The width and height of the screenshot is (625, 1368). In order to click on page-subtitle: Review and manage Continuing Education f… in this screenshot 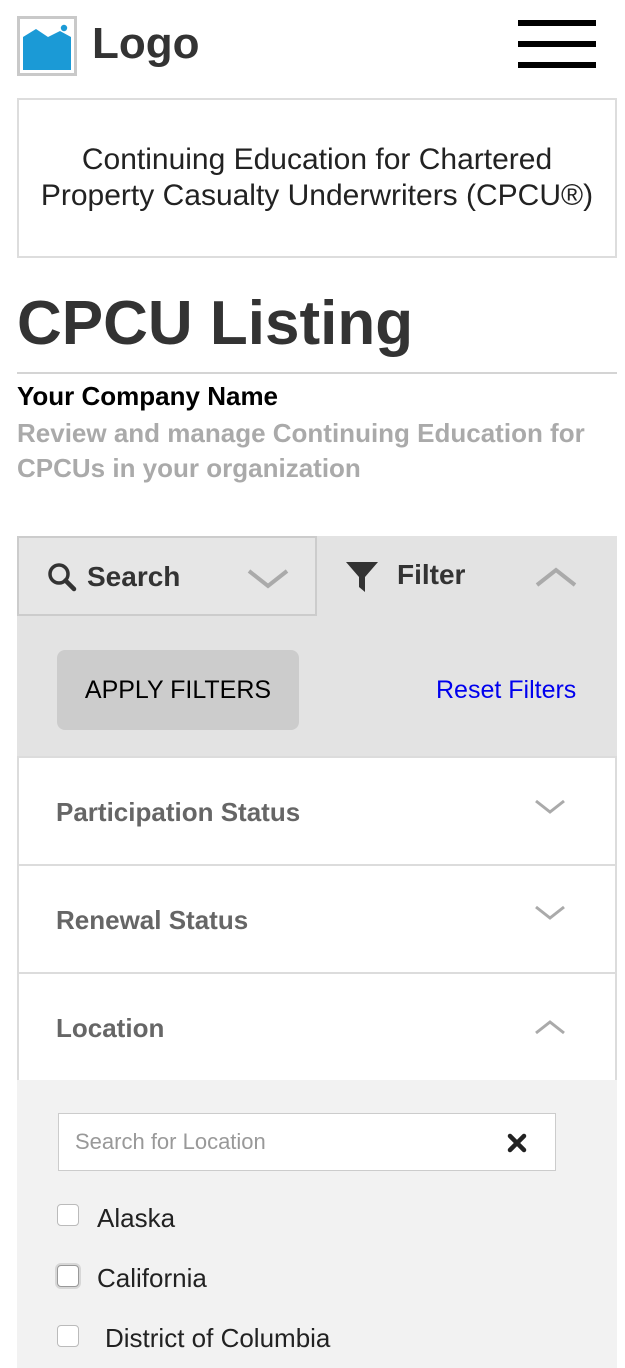, I will do `click(301, 450)`.